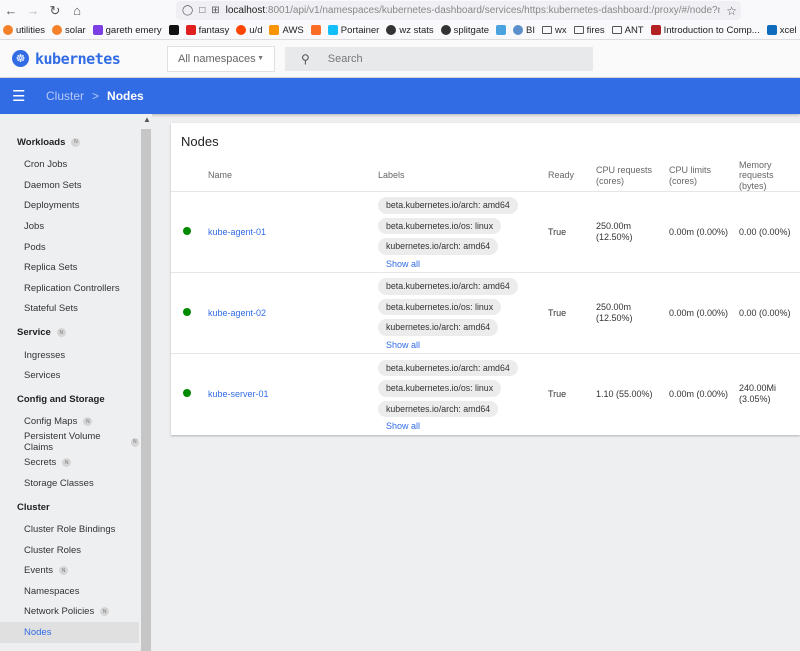 This screenshot has width=800, height=651. I want to click on bookmark-item: xcel, so click(781, 30).